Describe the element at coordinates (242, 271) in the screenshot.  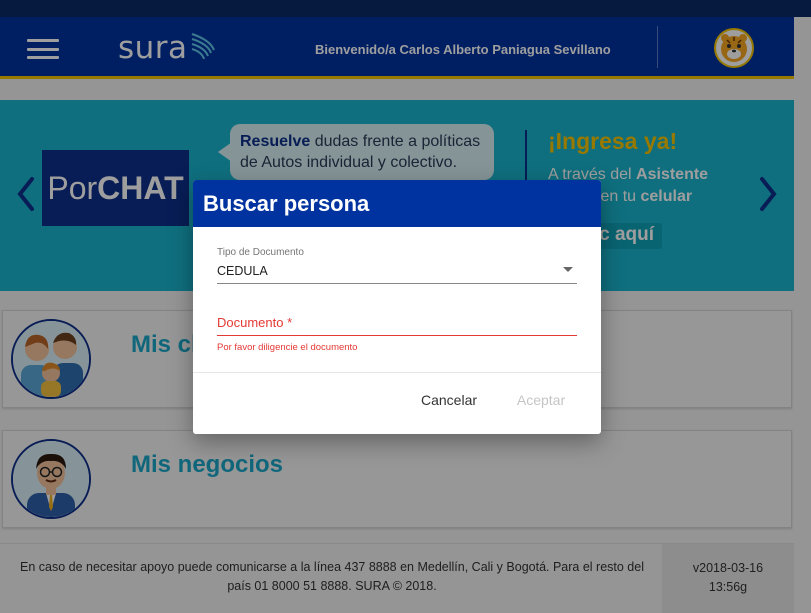
I see `doc-type-value: CEDULA` at that location.